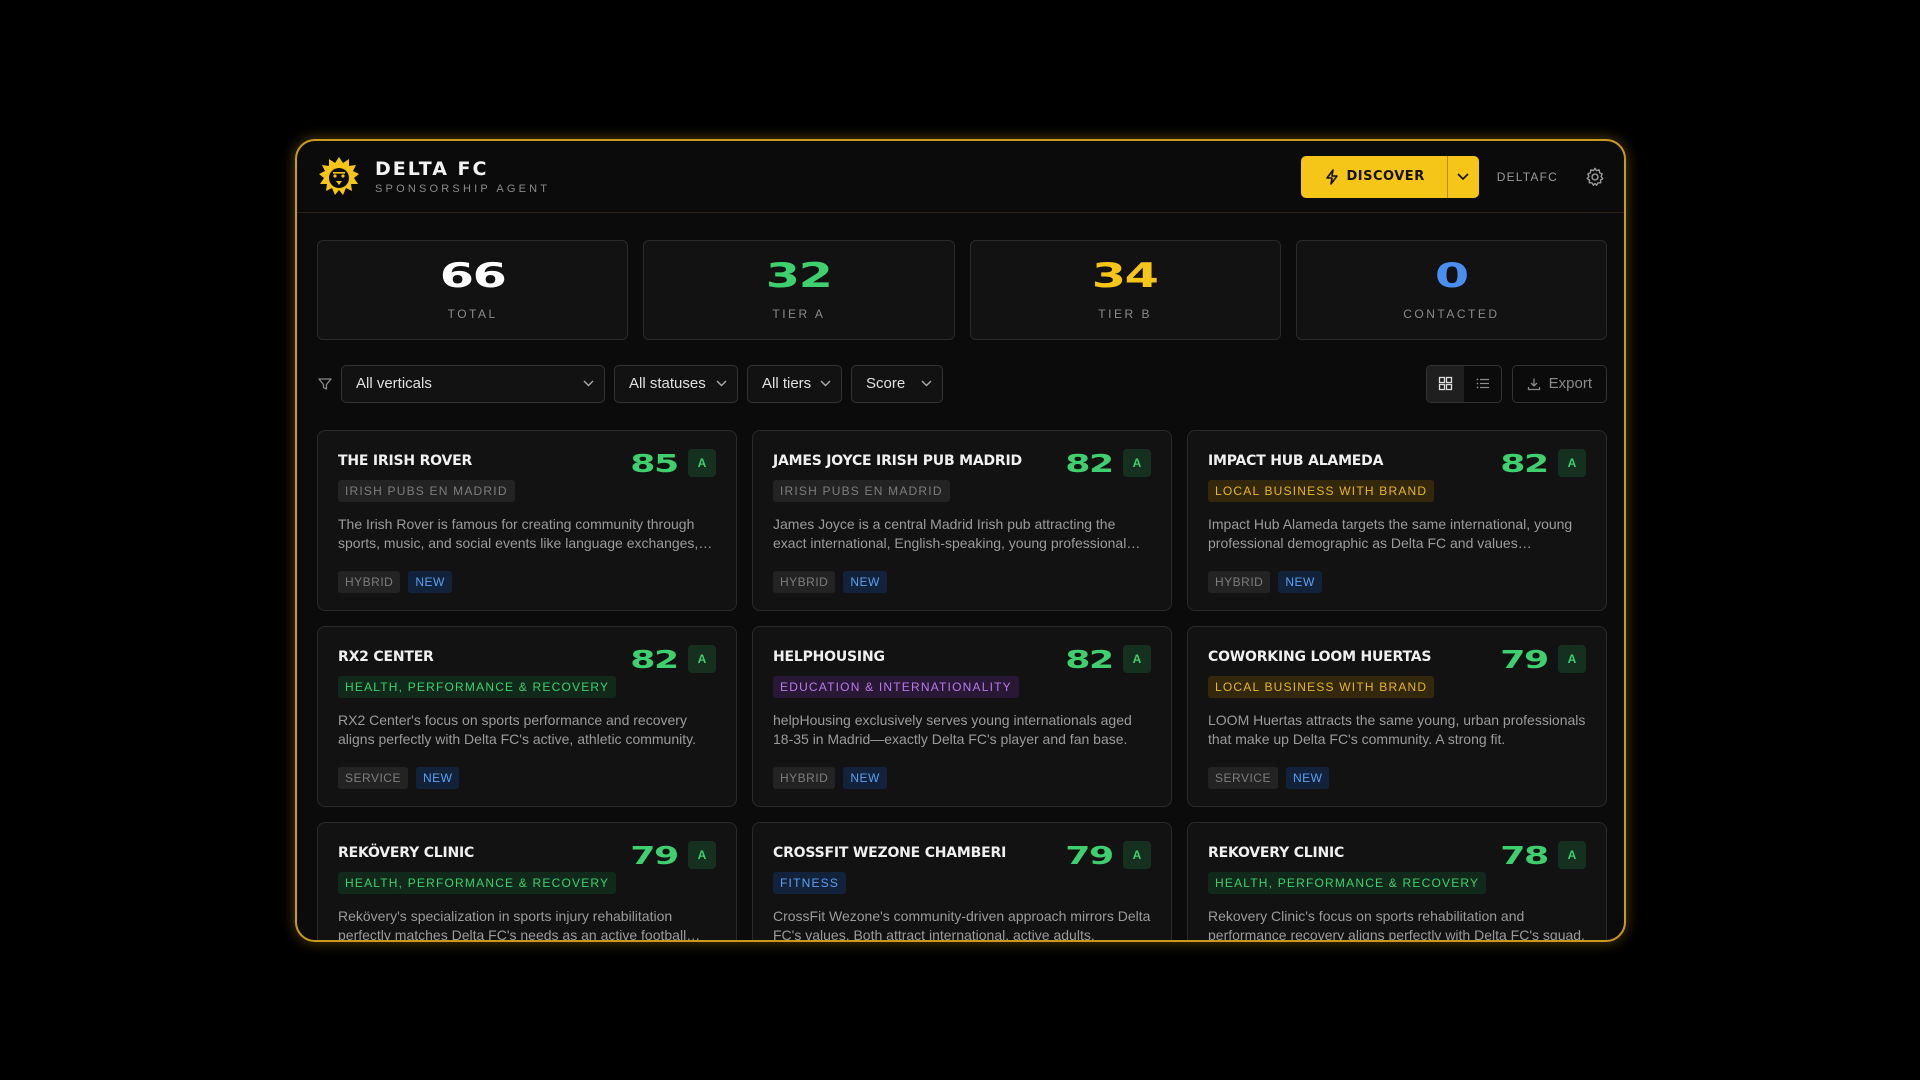 The height and width of the screenshot is (1080, 1920). I want to click on stat-value: 34, so click(1125, 276).